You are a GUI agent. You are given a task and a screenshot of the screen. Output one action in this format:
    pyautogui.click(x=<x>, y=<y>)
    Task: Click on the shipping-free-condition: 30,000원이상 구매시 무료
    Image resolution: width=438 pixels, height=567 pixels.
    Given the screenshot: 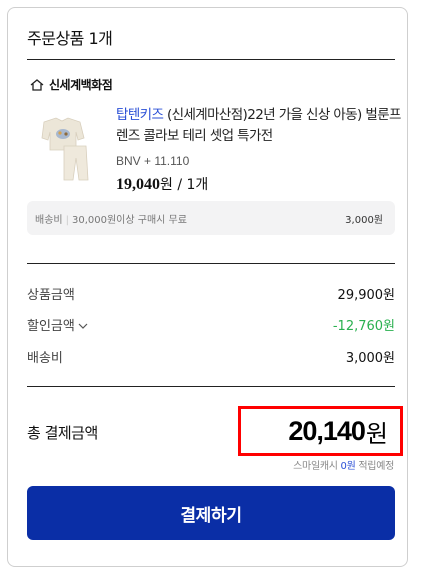 What is the action you would take?
    pyautogui.click(x=129, y=220)
    